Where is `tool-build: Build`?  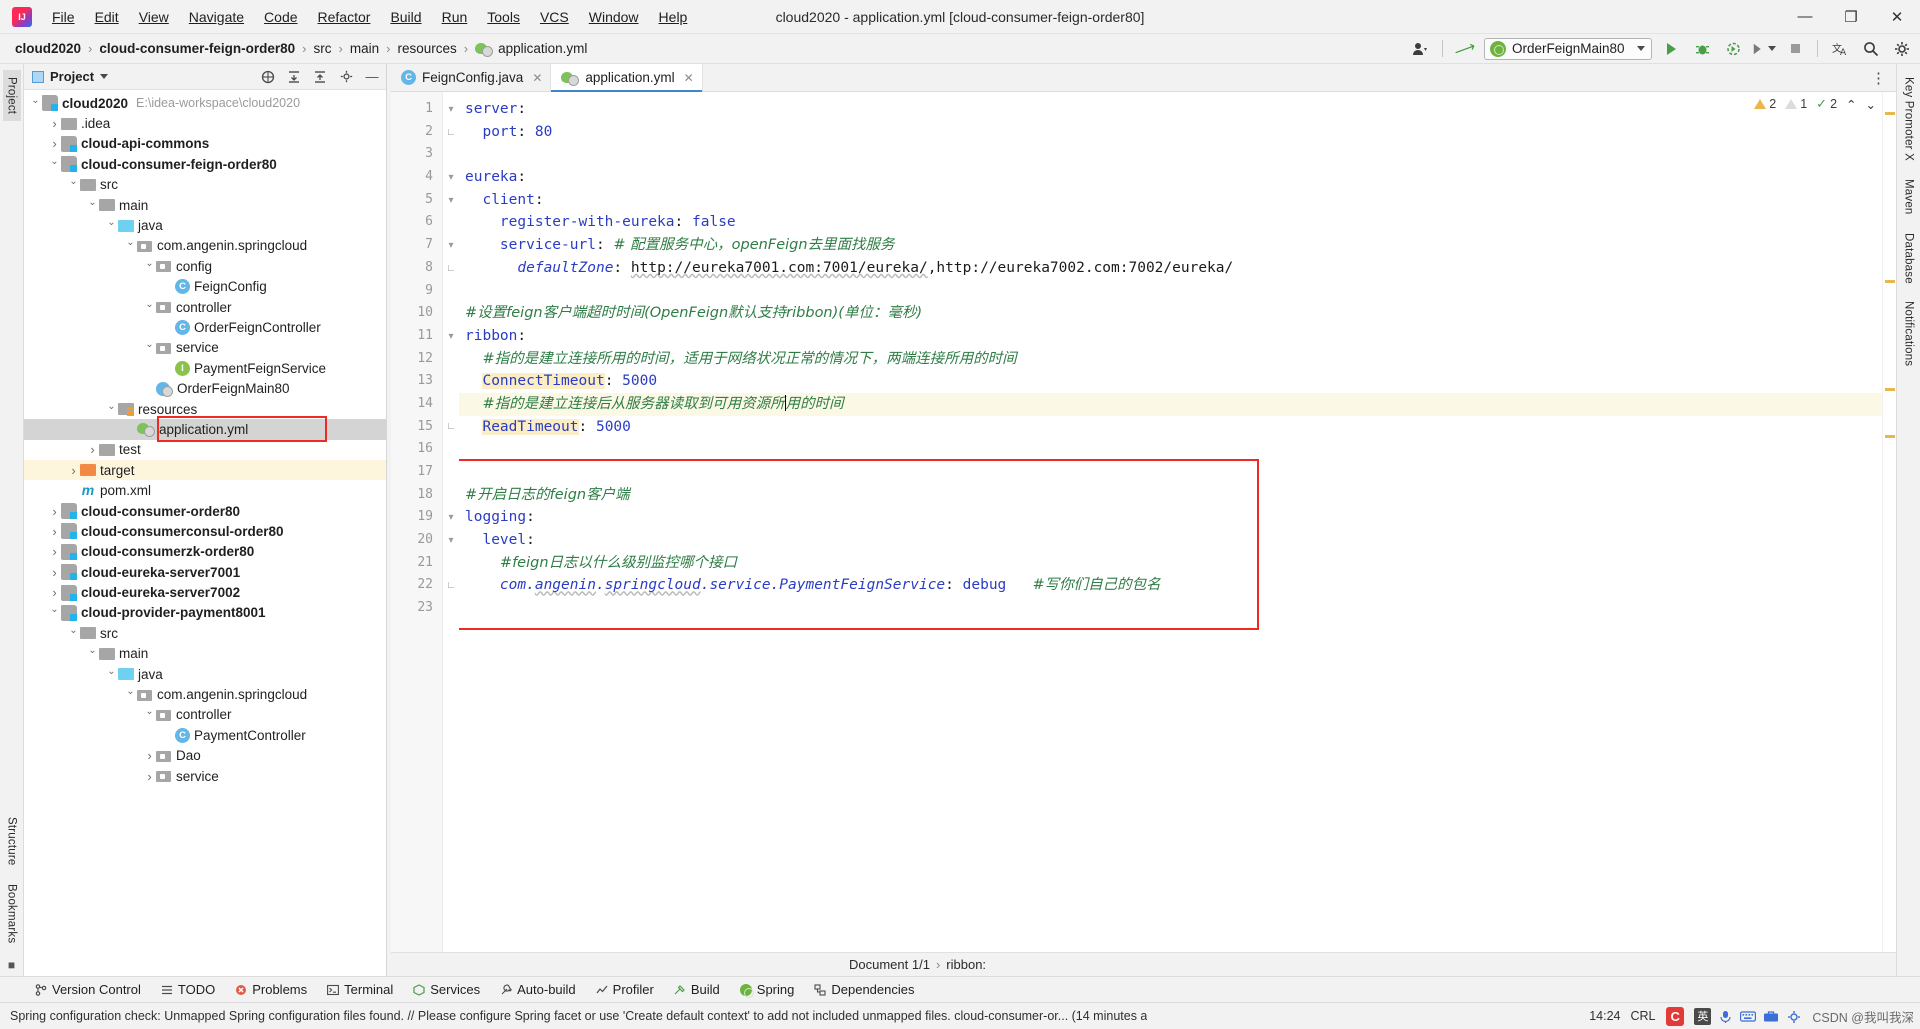
tool-build: Build is located at coordinates (697, 989).